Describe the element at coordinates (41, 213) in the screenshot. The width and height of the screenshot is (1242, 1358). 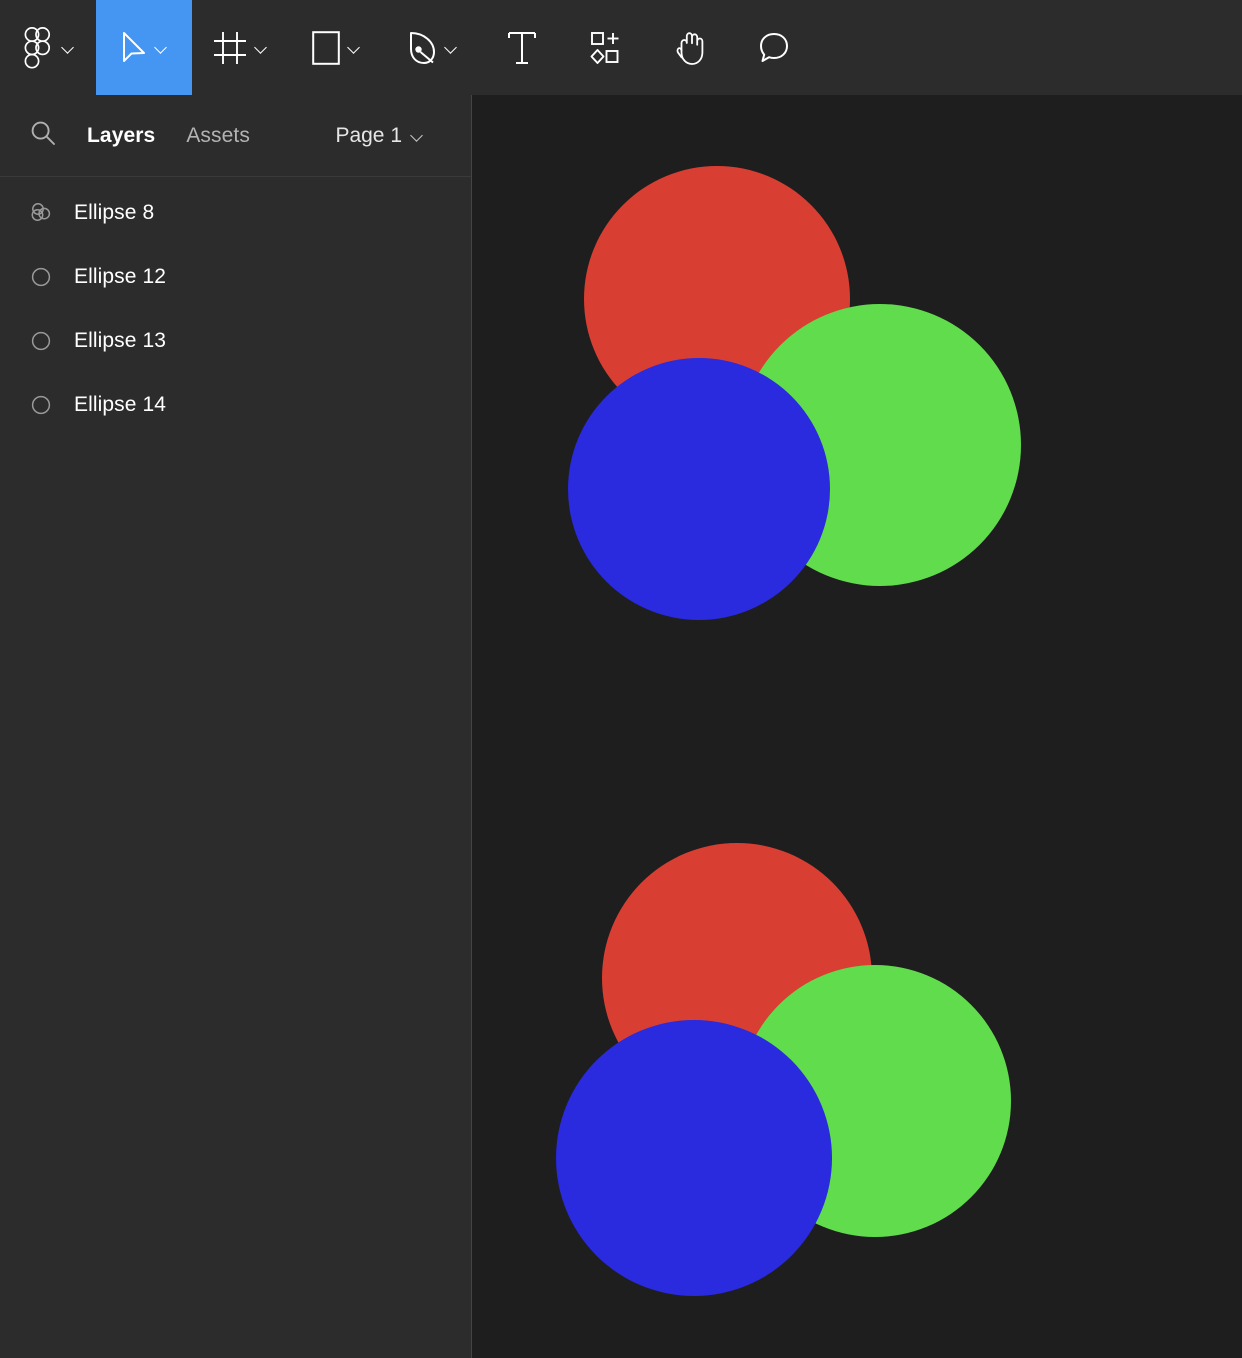
I see `boolean-union-icon` at that location.